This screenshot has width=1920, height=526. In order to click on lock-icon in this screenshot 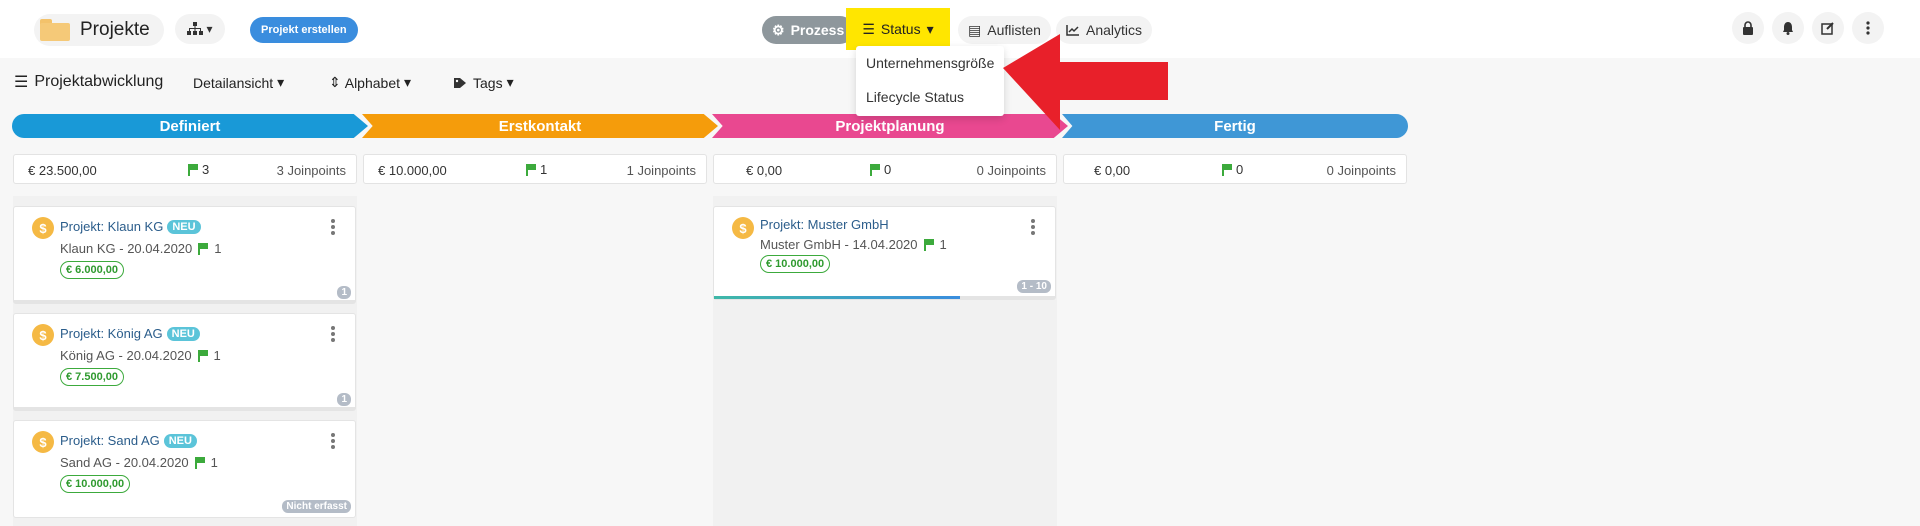, I will do `click(1748, 28)`.